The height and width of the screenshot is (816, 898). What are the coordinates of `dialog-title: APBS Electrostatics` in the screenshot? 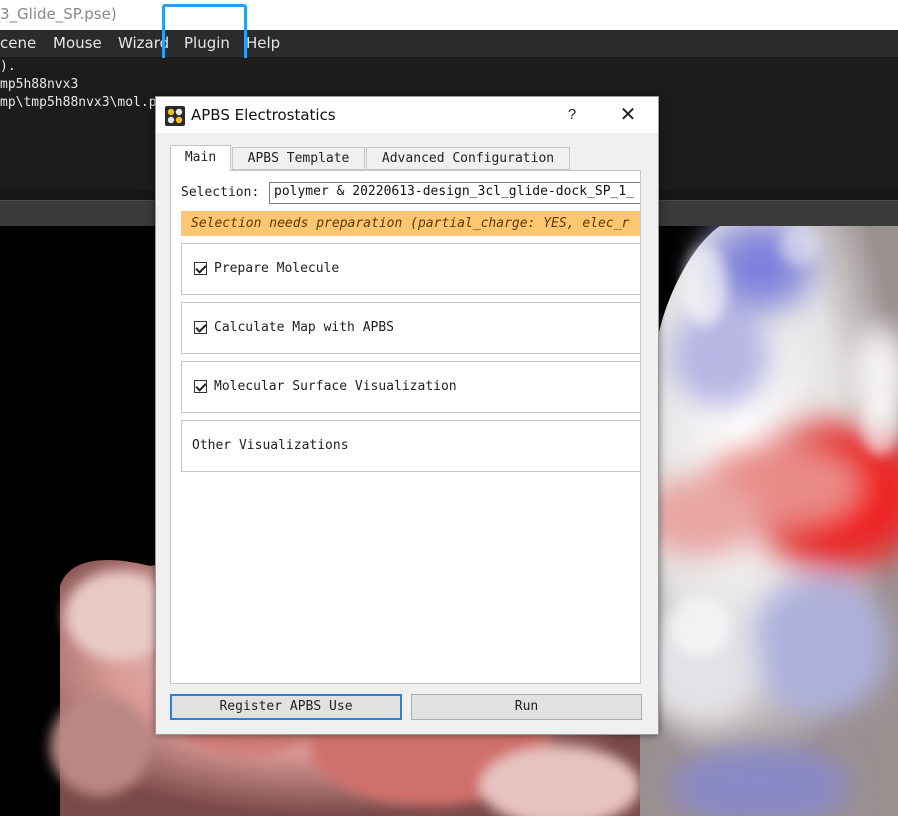 It's located at (263, 115).